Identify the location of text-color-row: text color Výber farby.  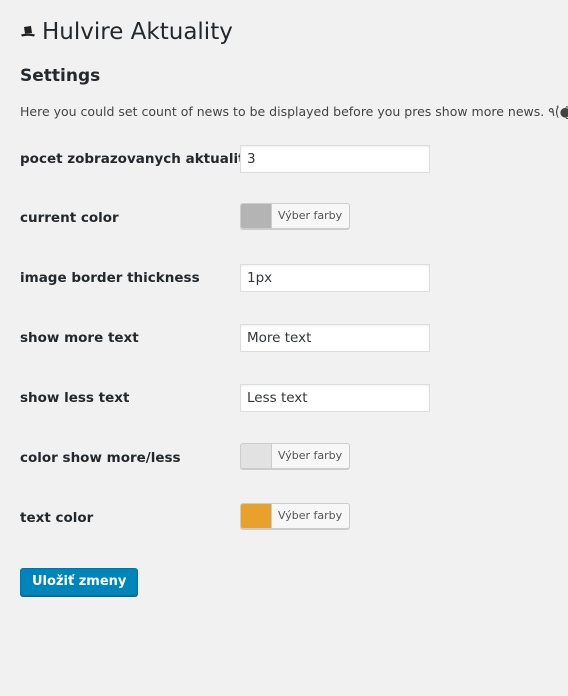
(284, 517).